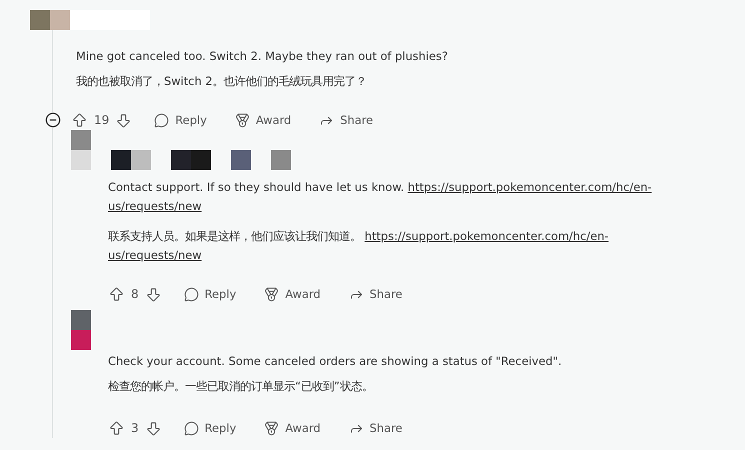  What do you see at coordinates (359, 246) in the screenshot?
I see `comment-text: 联系支持人员。如果是这样，他们应该让我们知道。 https://support.pokemoncenter.com/hc/en- us/requests/new` at bounding box center [359, 246].